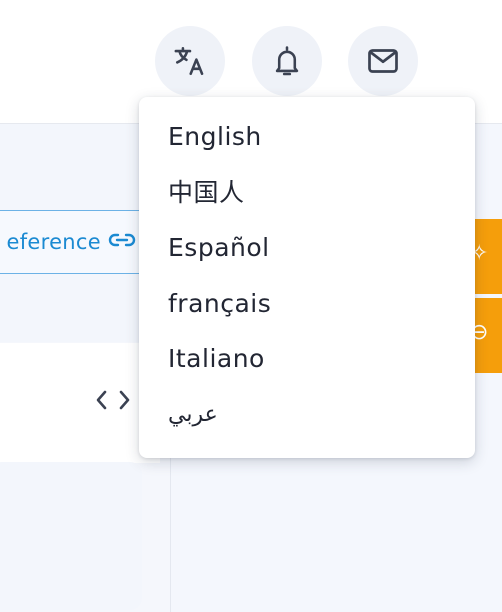  What do you see at coordinates (53, 242) in the screenshot?
I see `reference-label: eference` at bounding box center [53, 242].